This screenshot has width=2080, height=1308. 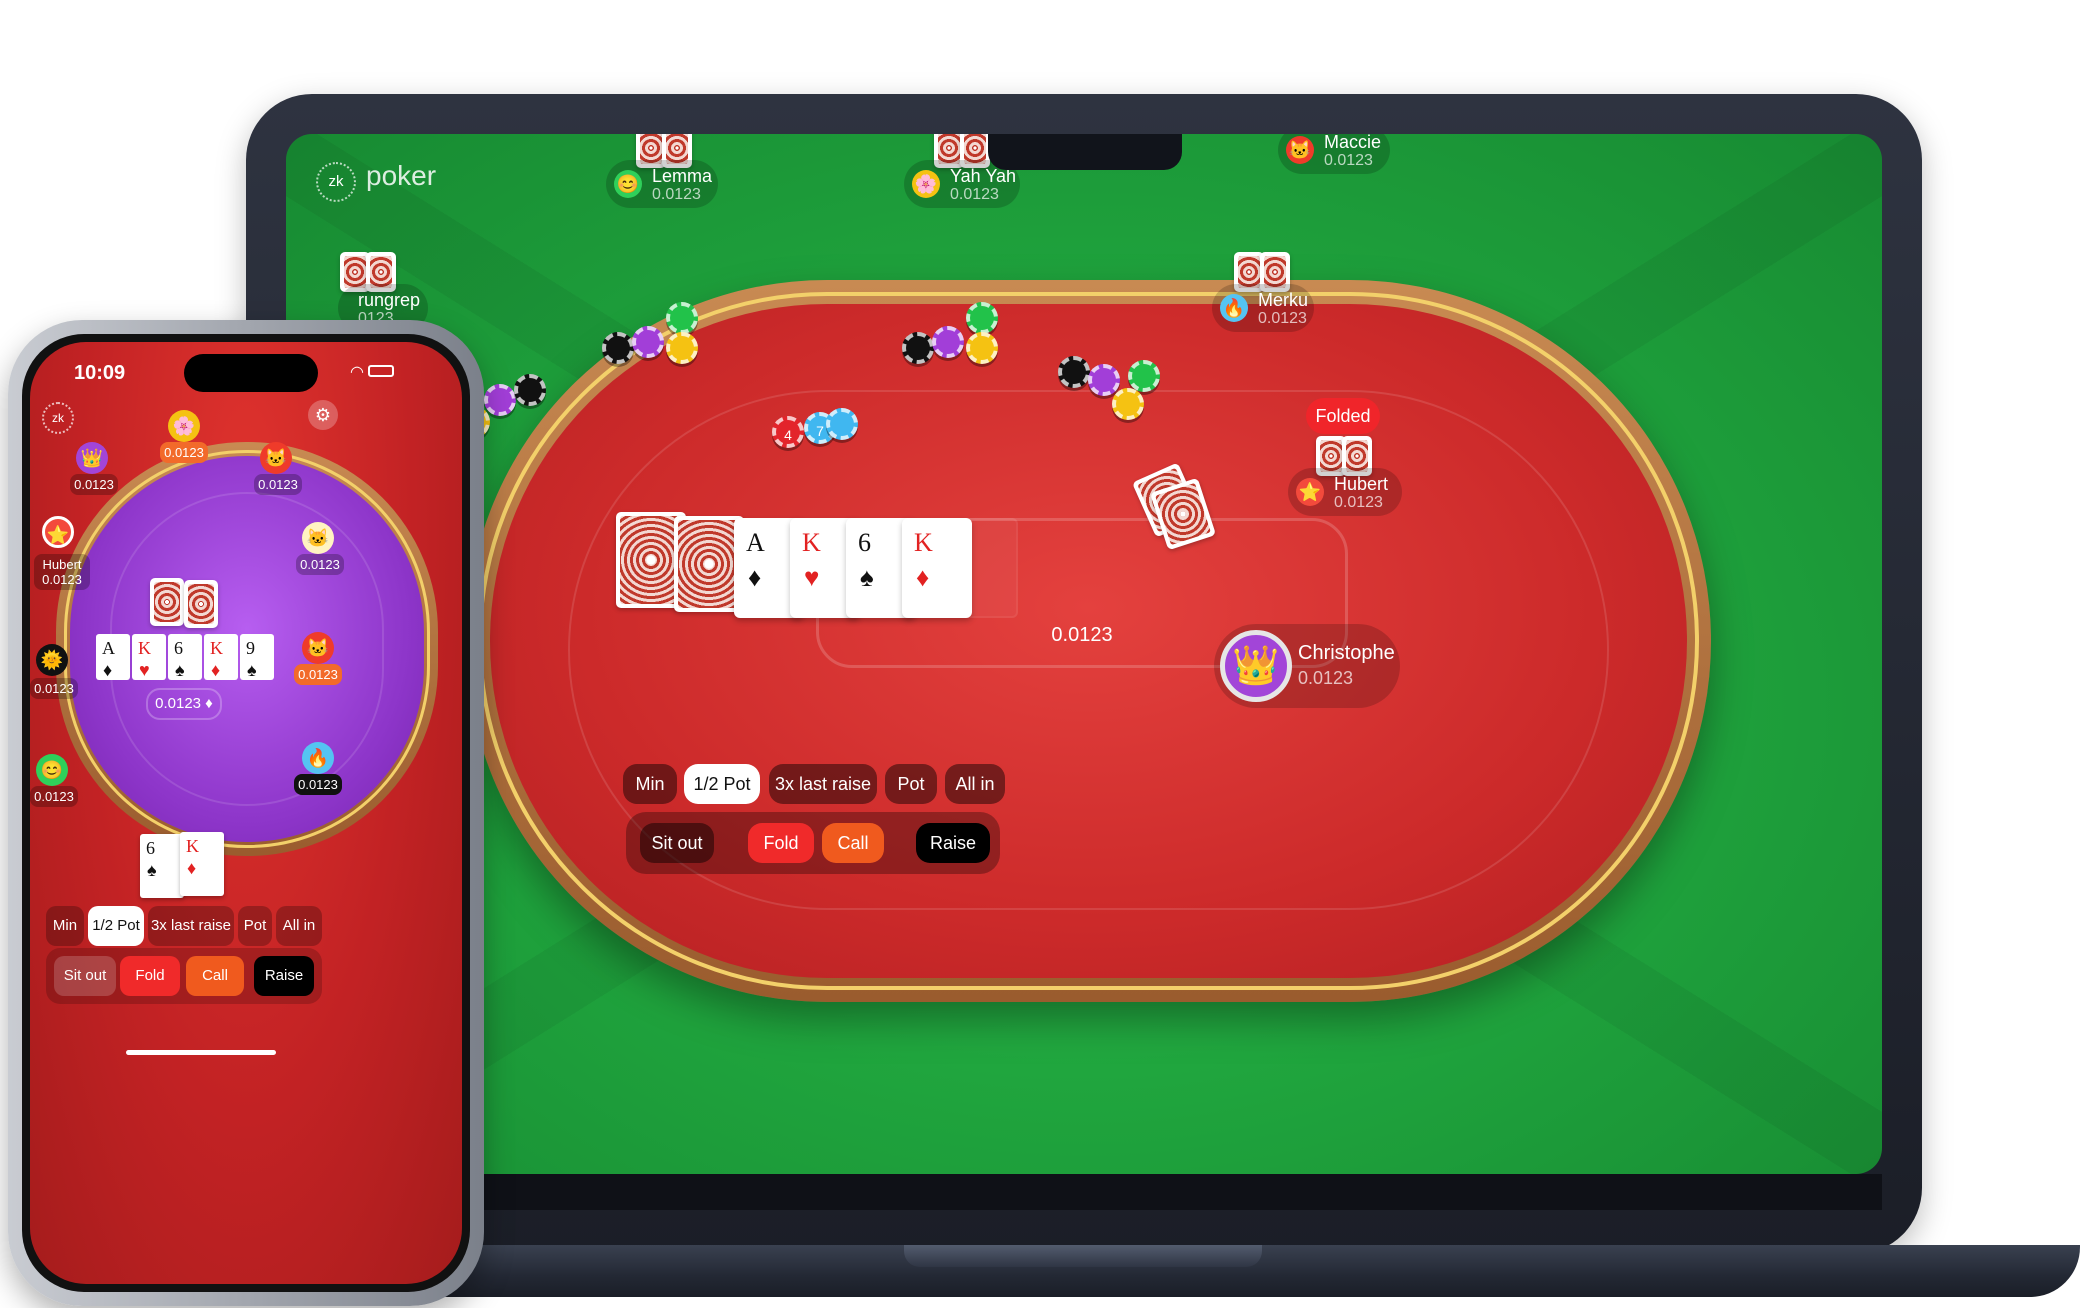 I want to click on community-card: A ♦, so click(x=113, y=657).